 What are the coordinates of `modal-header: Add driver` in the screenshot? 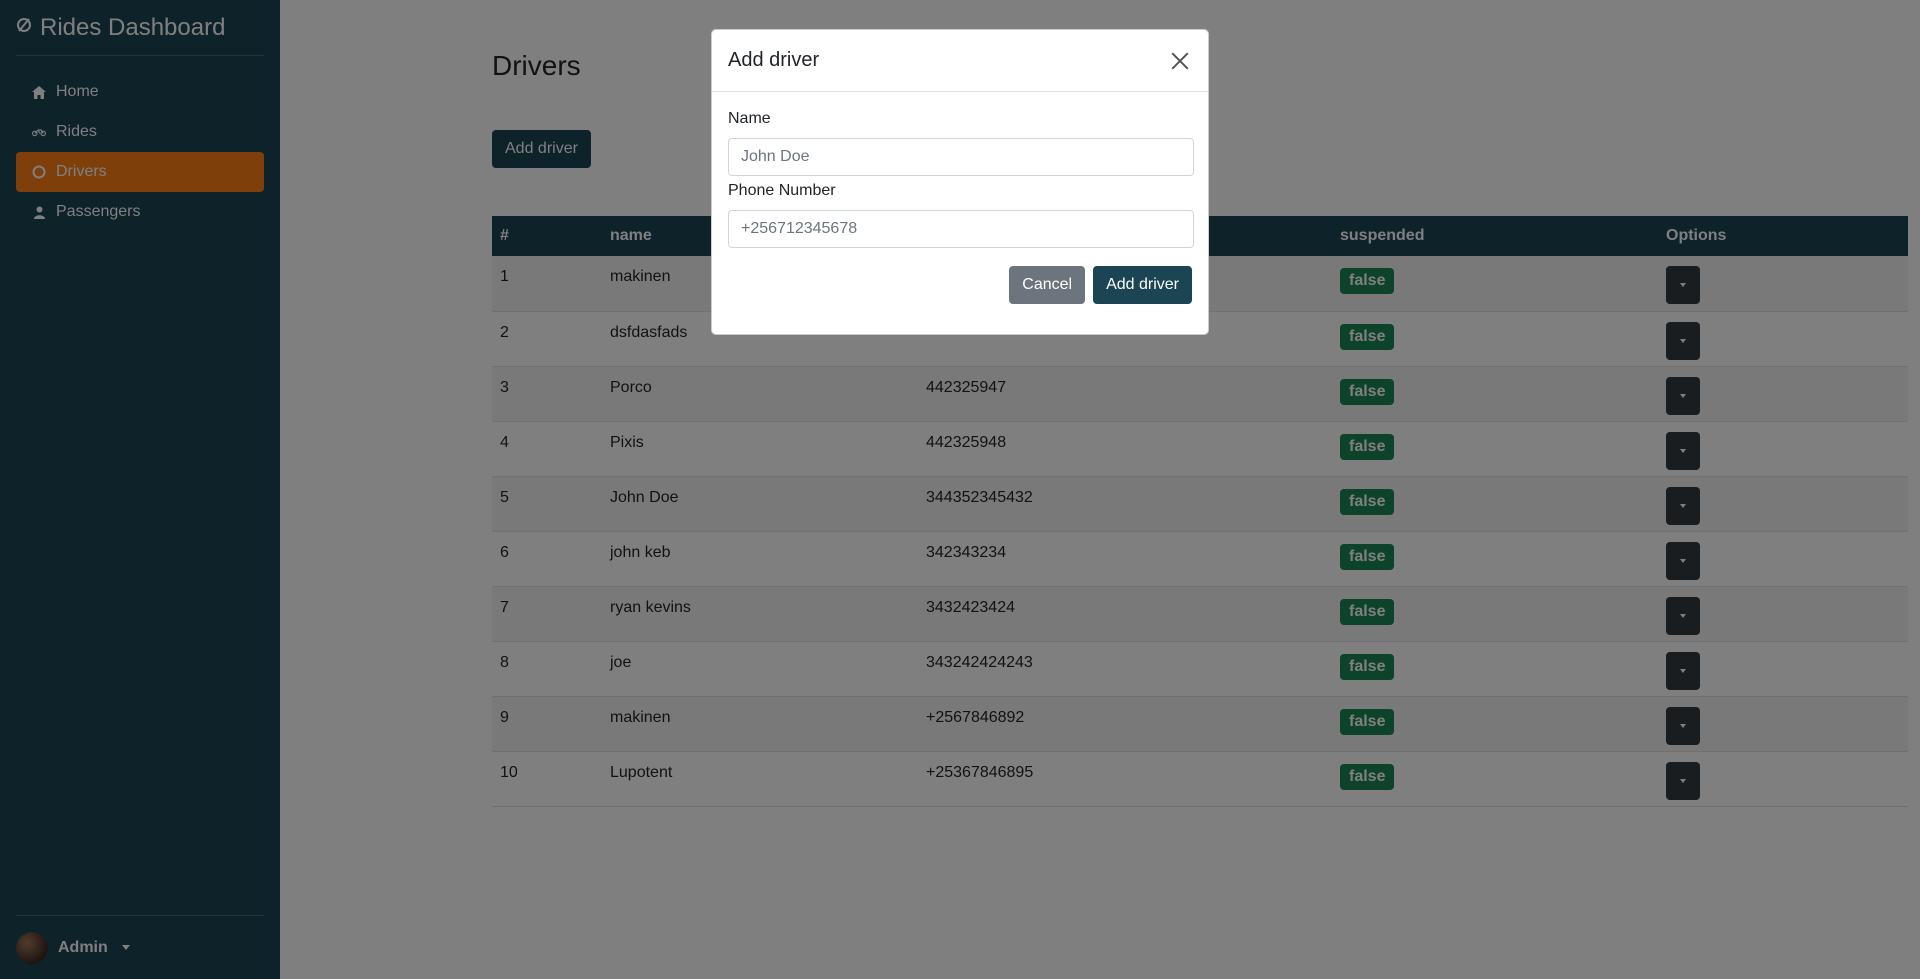 It's located at (960, 61).